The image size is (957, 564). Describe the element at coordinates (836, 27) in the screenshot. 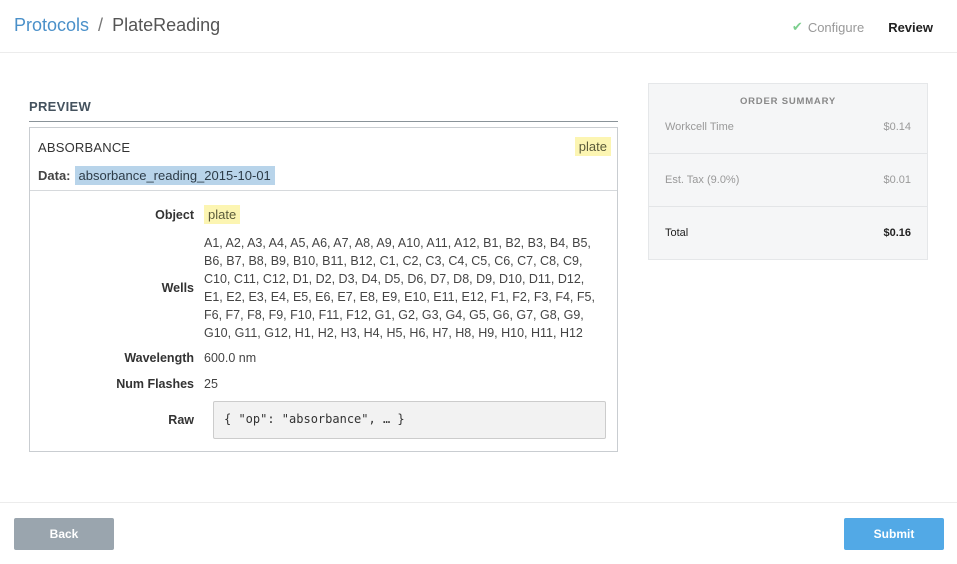

I see `step-configure-label: Configure` at that location.